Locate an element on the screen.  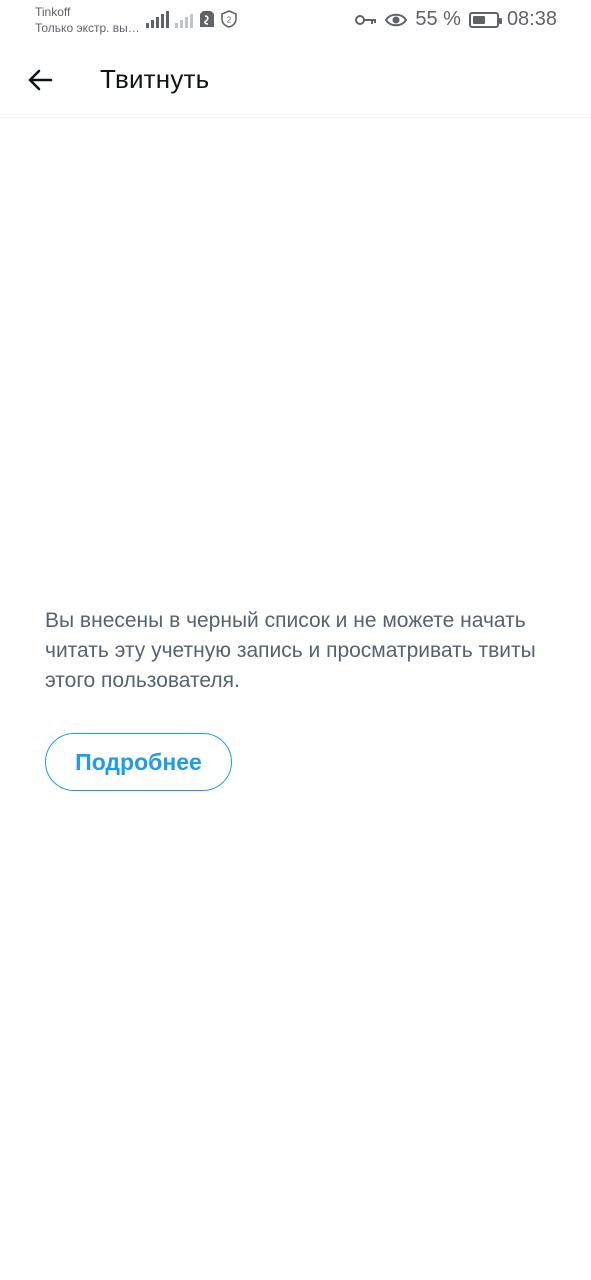
signal-off-icon is located at coordinates (184, 19).